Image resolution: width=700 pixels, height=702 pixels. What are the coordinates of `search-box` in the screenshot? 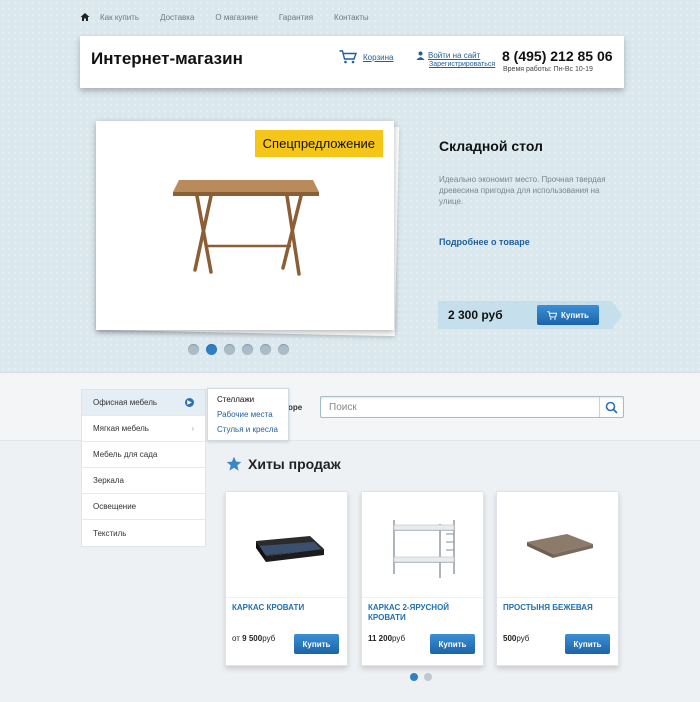 It's located at (472, 407).